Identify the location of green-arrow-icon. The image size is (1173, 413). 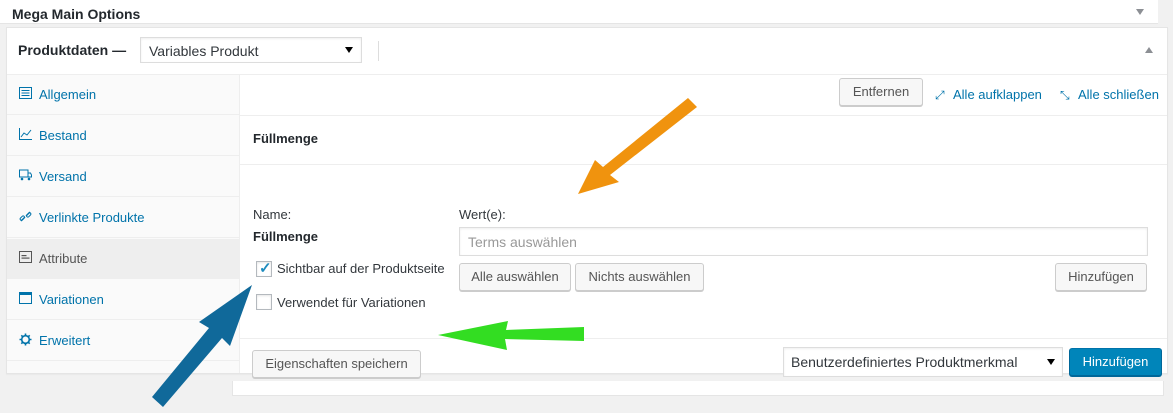
(511, 335).